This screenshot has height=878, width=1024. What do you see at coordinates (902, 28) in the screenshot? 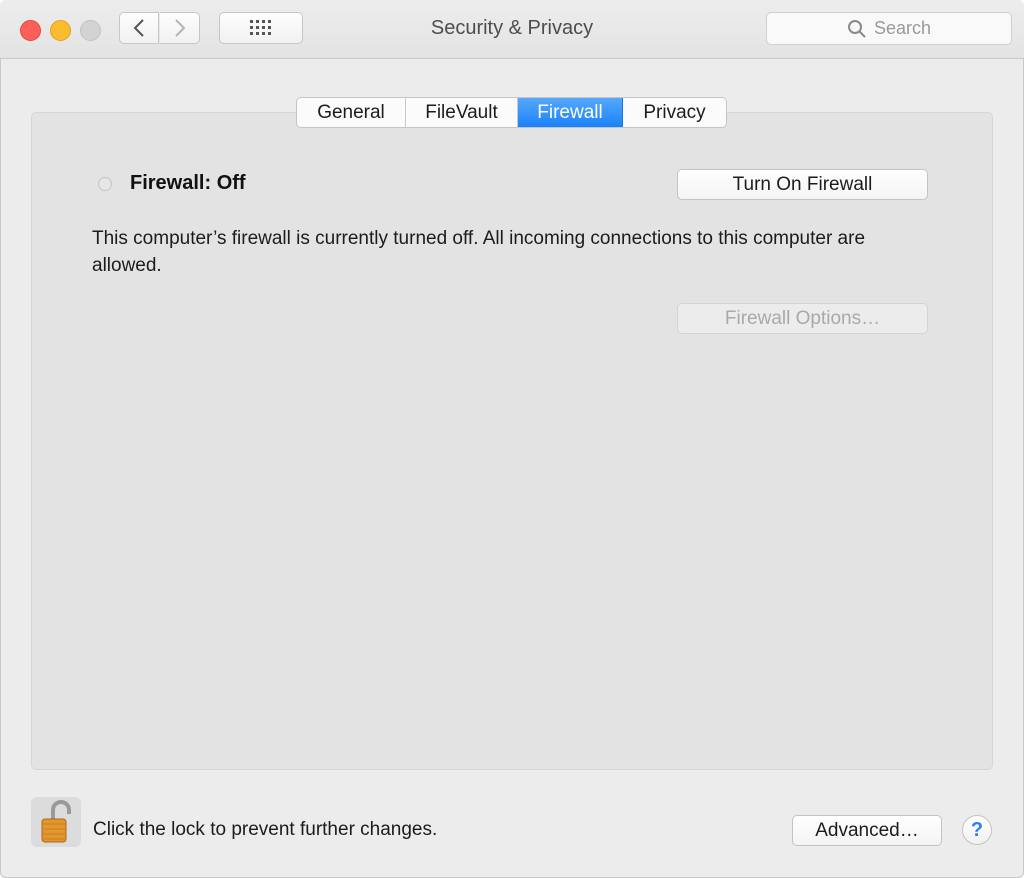
I see `search-placeholder: Search` at bounding box center [902, 28].